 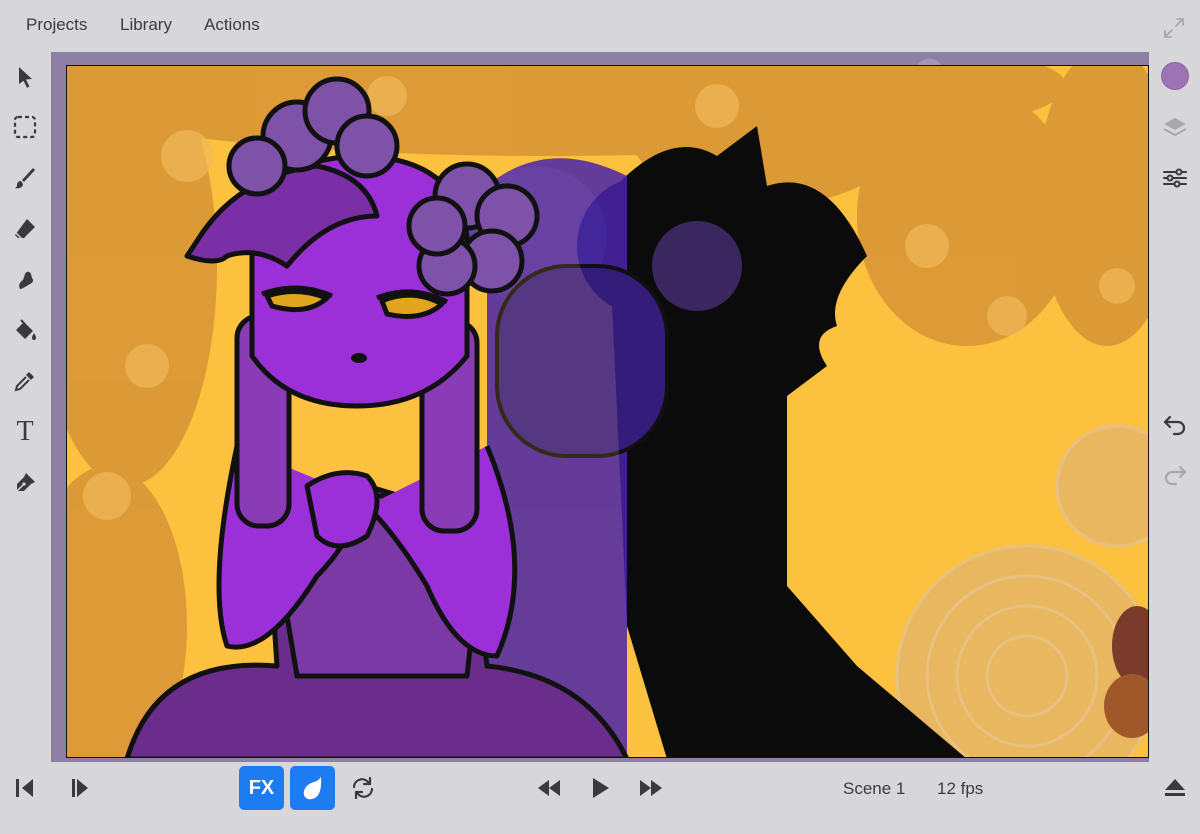 I want to click on smudge-icon, so click(x=25, y=280).